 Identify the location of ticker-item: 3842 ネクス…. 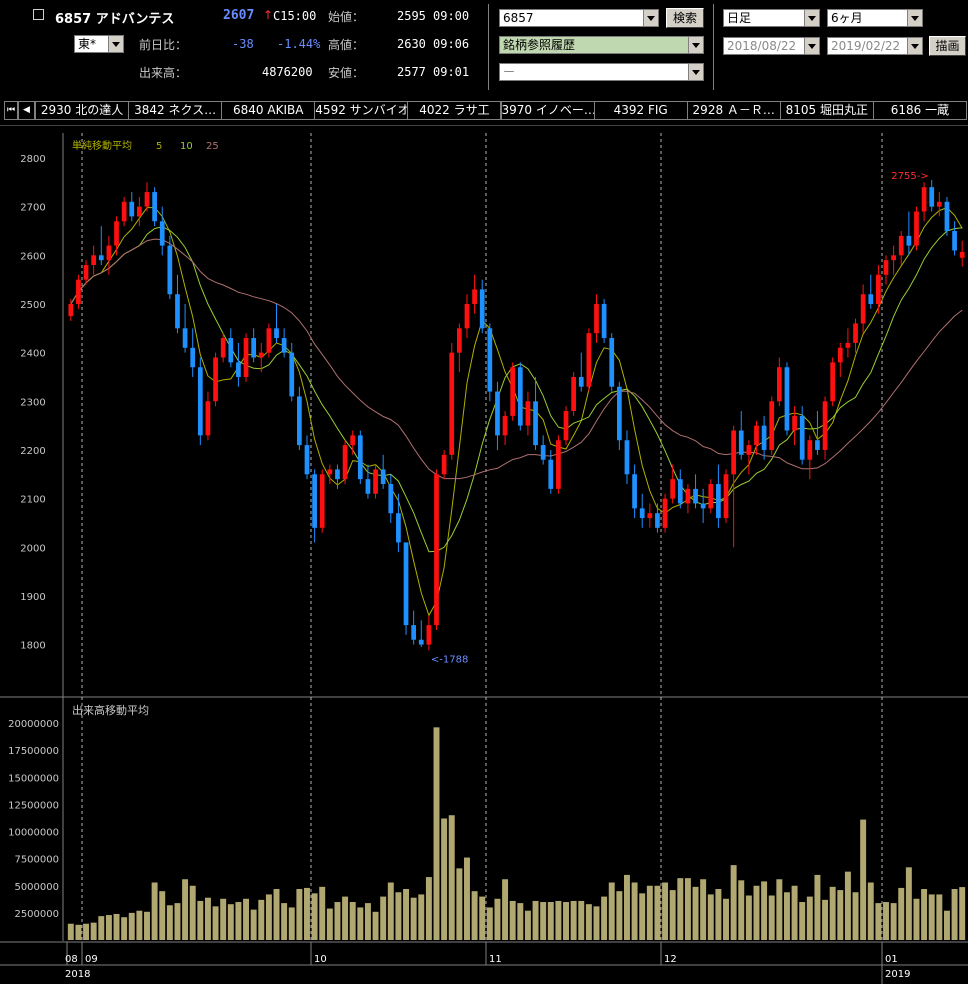
(175, 110).